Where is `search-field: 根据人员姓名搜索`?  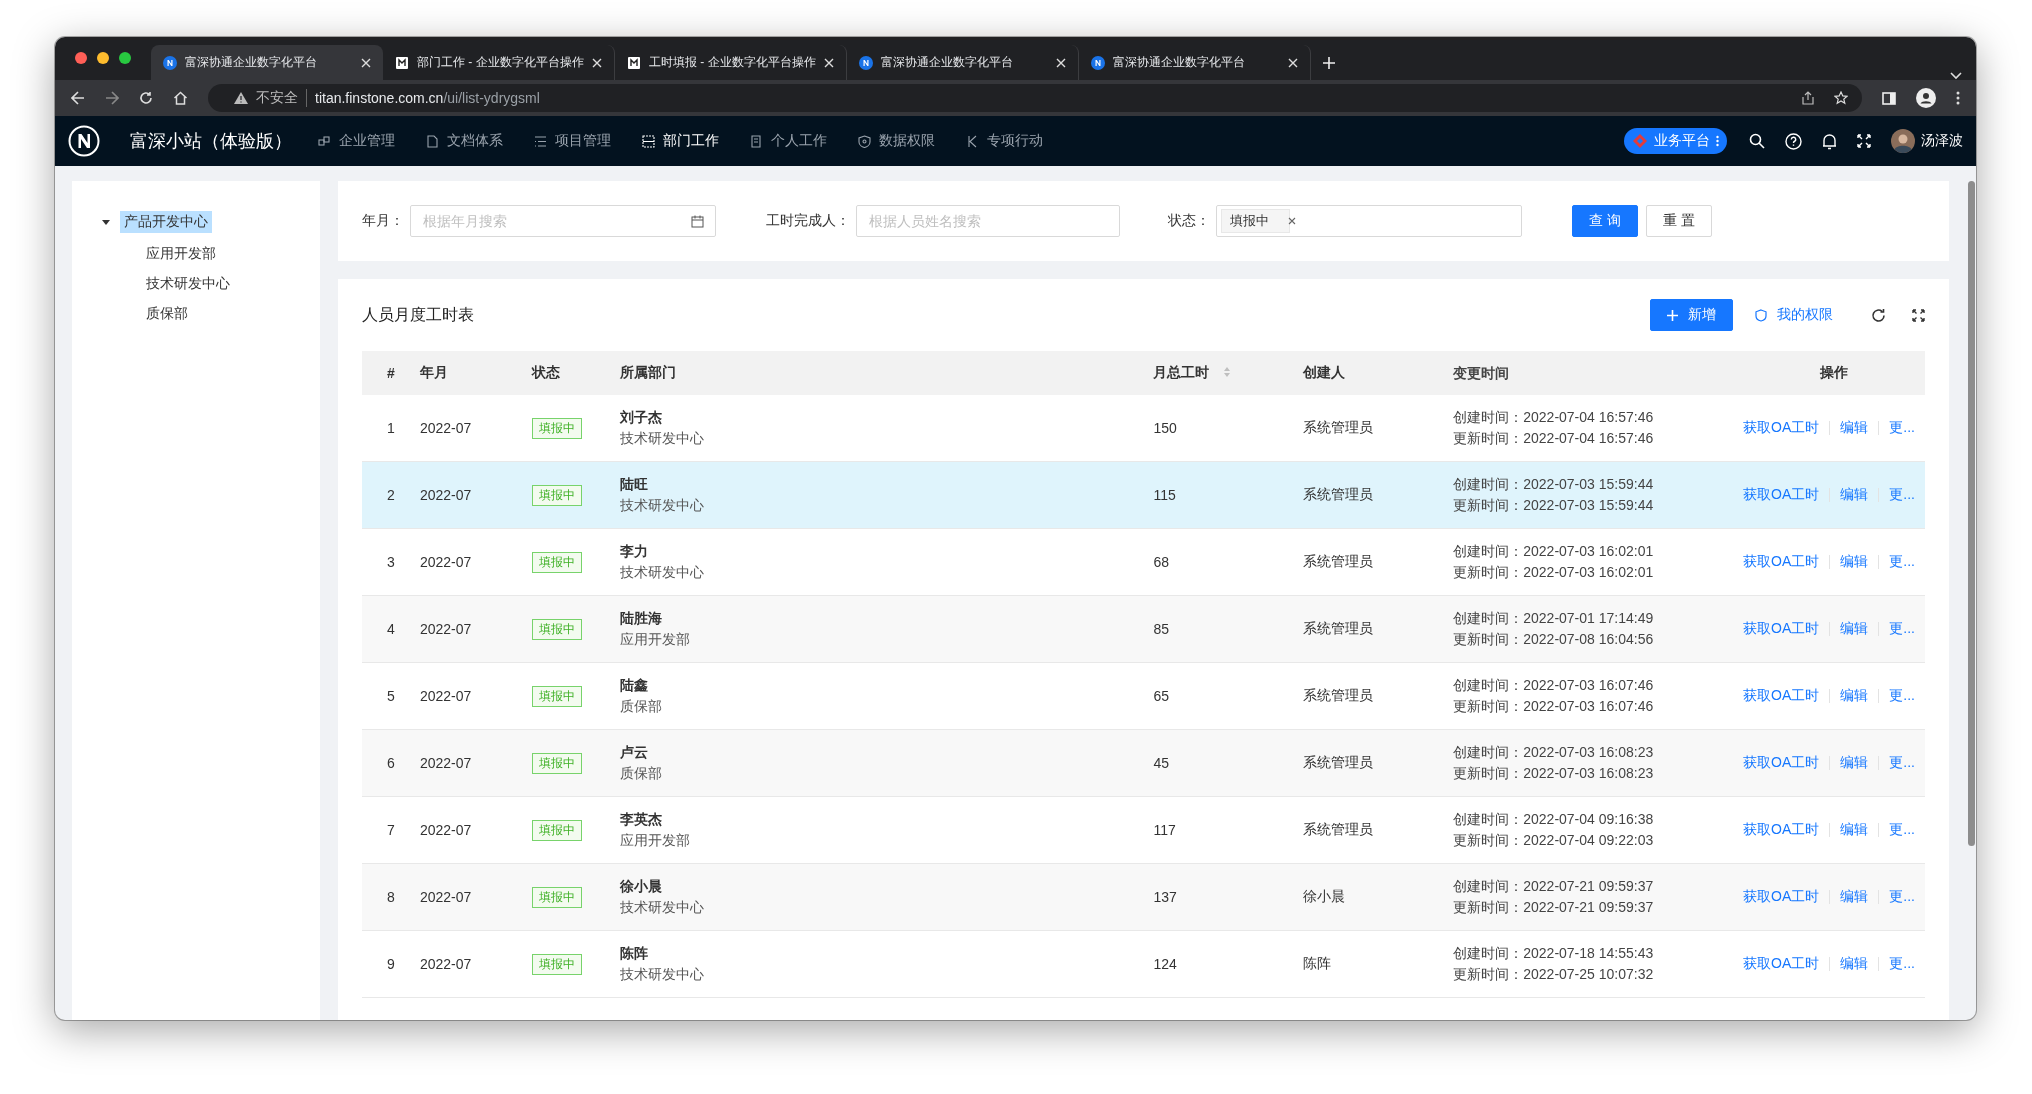
search-field: 根据人员姓名搜索 is located at coordinates (988, 221).